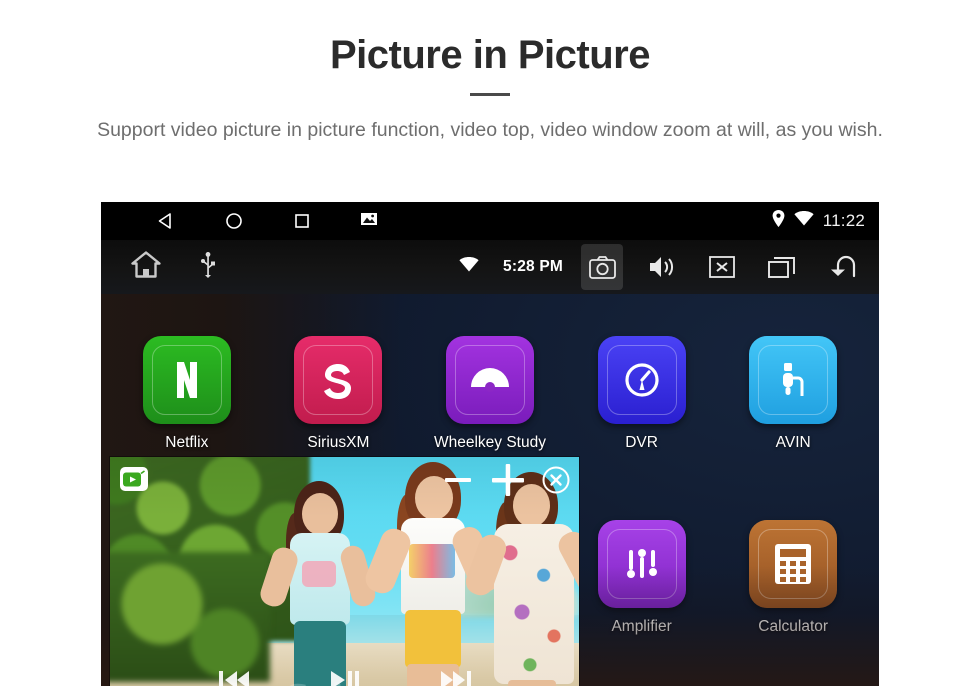 The width and height of the screenshot is (980, 698). Describe the element at coordinates (490, 94) in the screenshot. I see `title-divider` at that location.